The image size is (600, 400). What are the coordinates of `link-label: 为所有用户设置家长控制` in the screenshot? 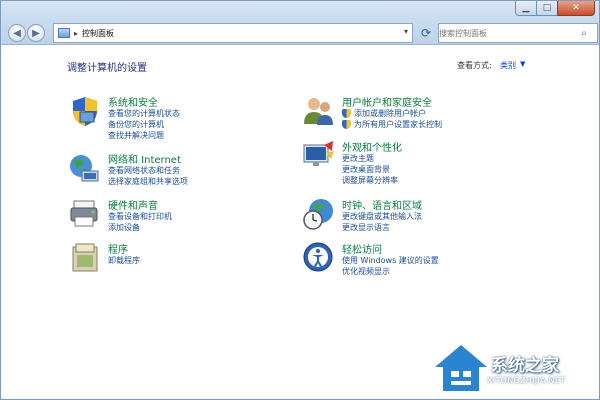 It's located at (398, 124).